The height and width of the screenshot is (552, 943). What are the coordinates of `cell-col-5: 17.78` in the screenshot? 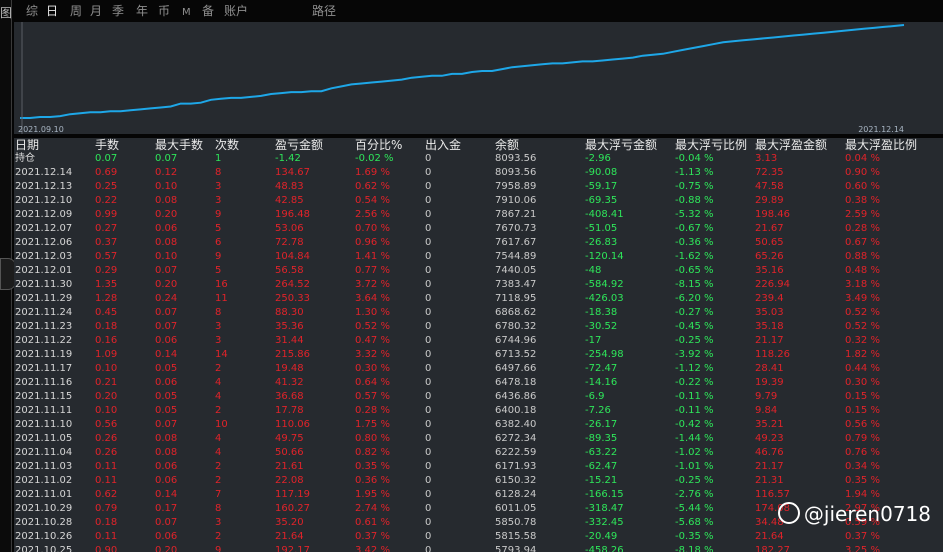 It's located at (289, 410).